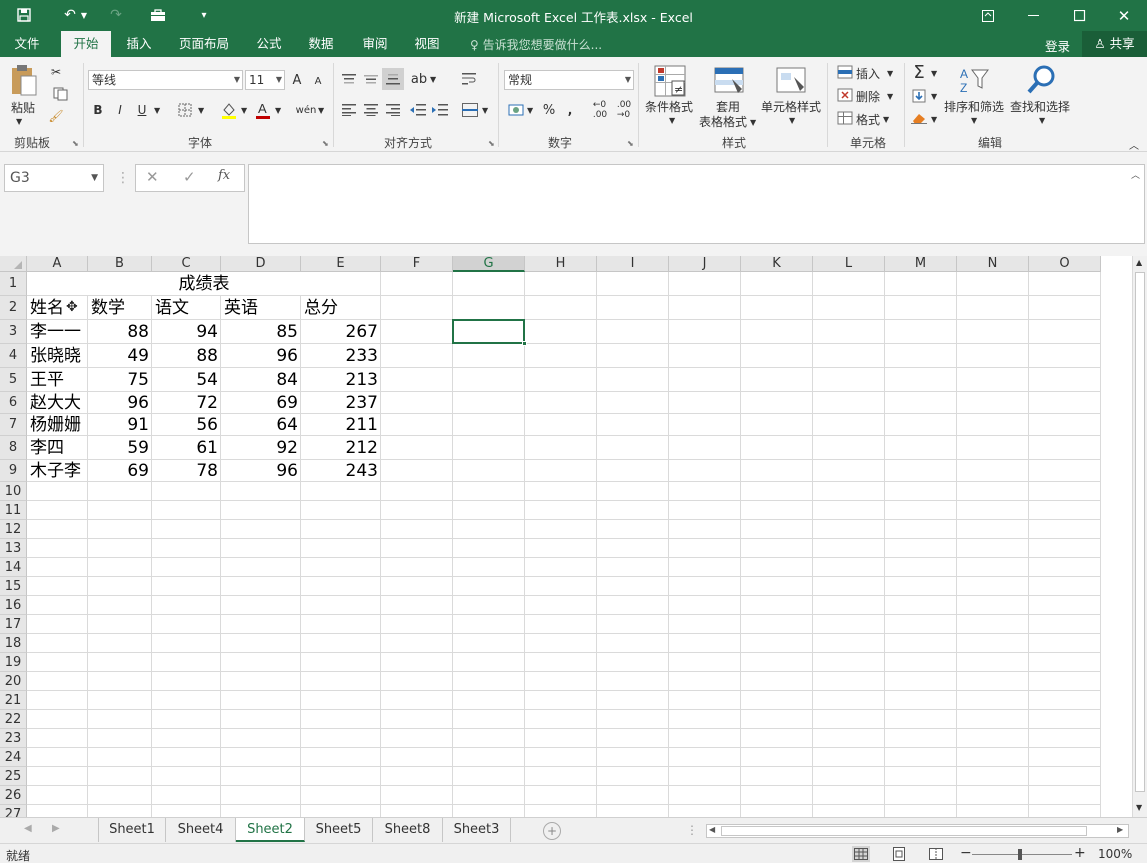  What do you see at coordinates (600, 110) in the screenshot?
I see `increase-decimal-icon: ←0.00` at bounding box center [600, 110].